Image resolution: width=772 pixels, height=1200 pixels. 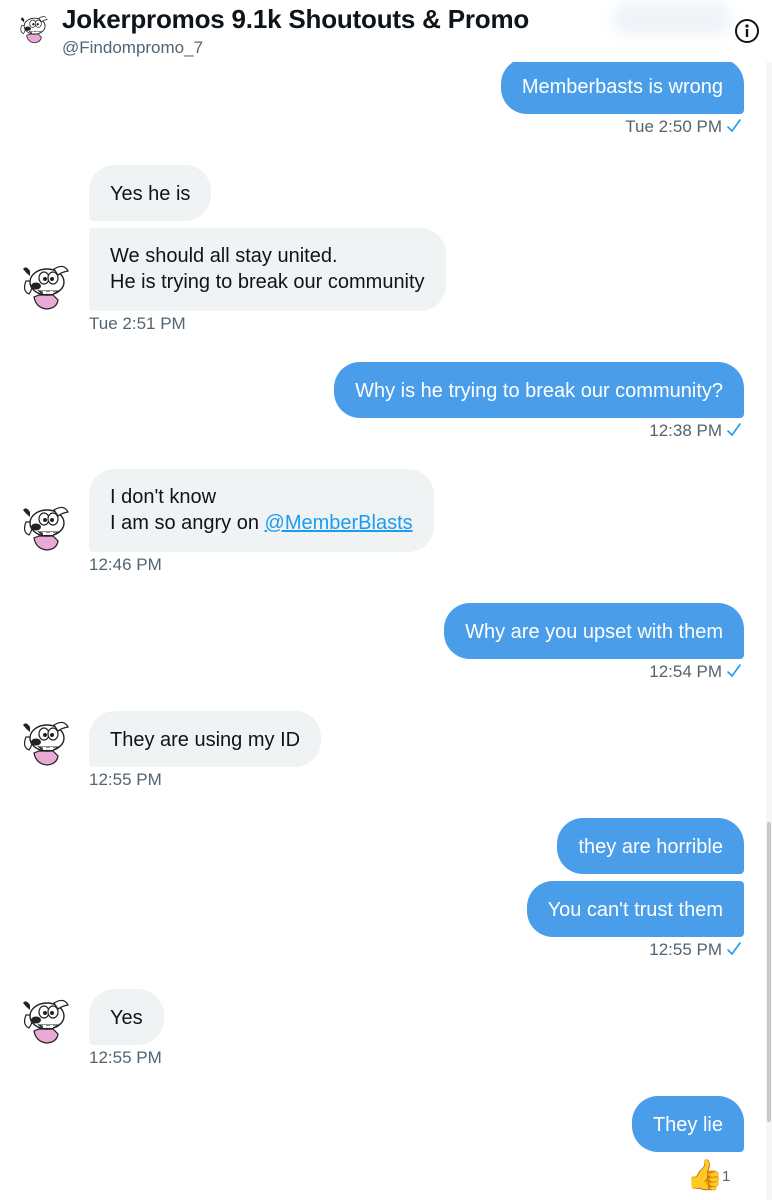 I want to click on cartoon-dog-icon, so click(x=34, y=28).